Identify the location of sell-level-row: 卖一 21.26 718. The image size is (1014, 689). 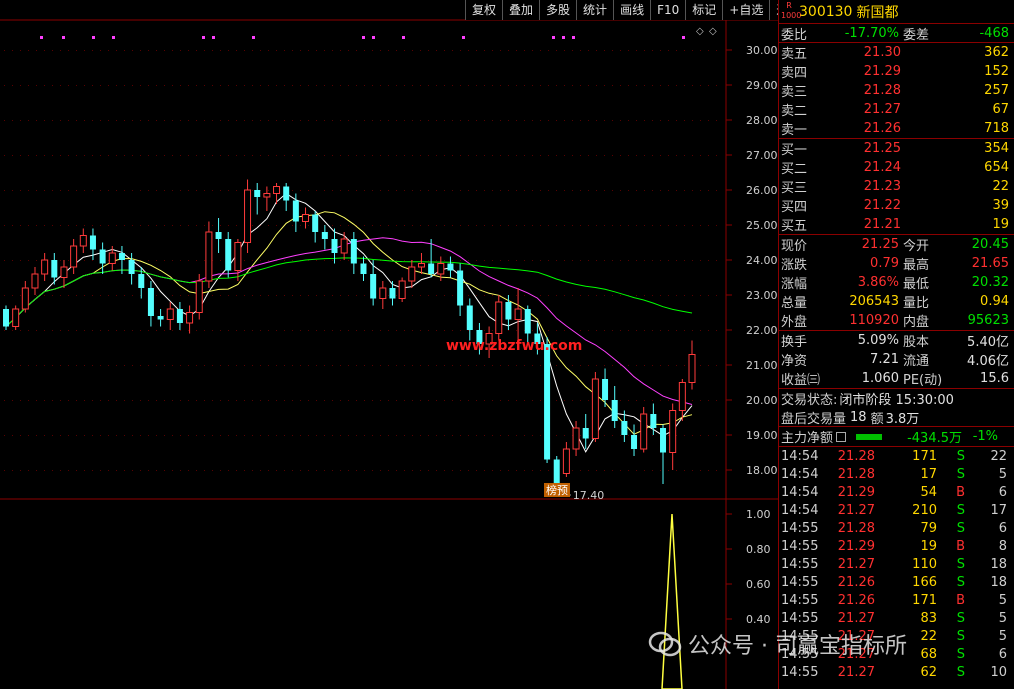
(896, 128).